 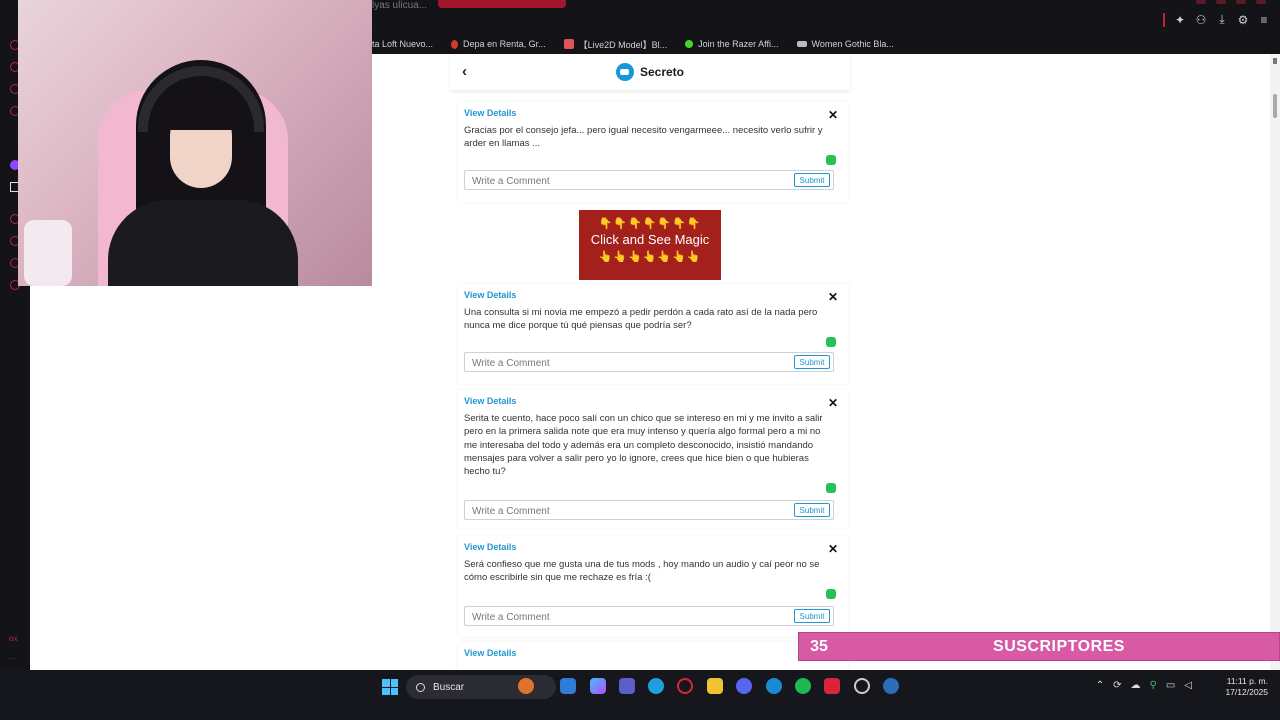 What do you see at coordinates (464, 71) in the screenshot?
I see `chevron-left-icon: ‹` at bounding box center [464, 71].